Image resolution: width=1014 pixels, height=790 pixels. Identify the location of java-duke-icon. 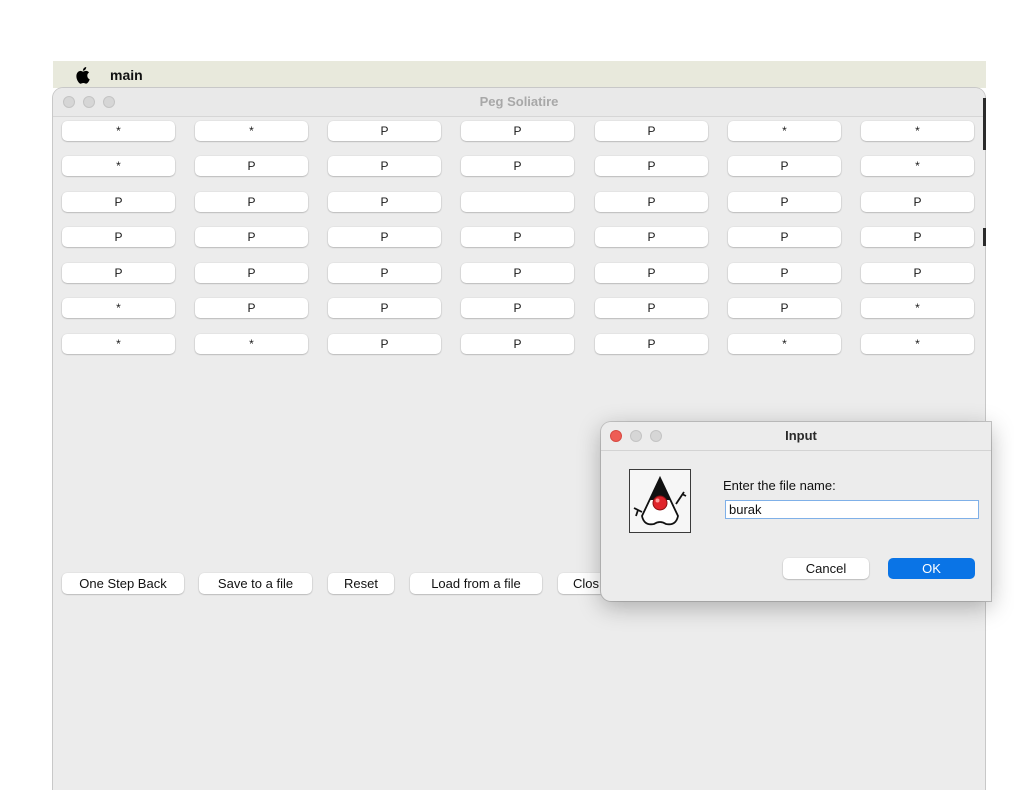
(660, 501).